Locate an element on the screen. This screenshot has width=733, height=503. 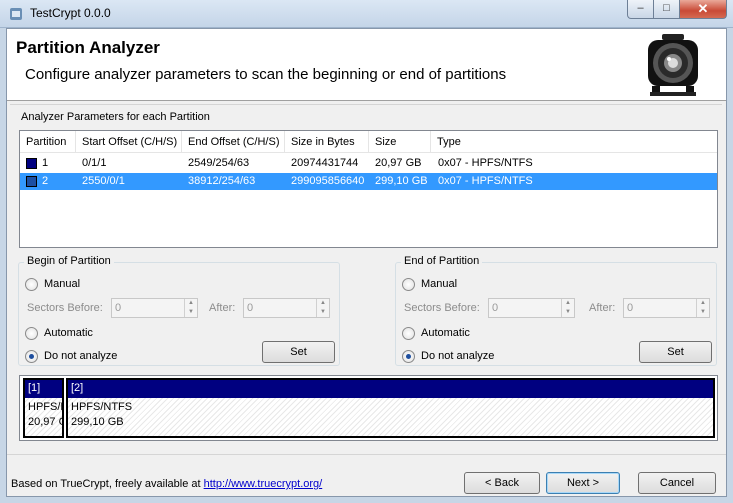
cell-bytes: 299095856640 is located at coordinates (328, 181).